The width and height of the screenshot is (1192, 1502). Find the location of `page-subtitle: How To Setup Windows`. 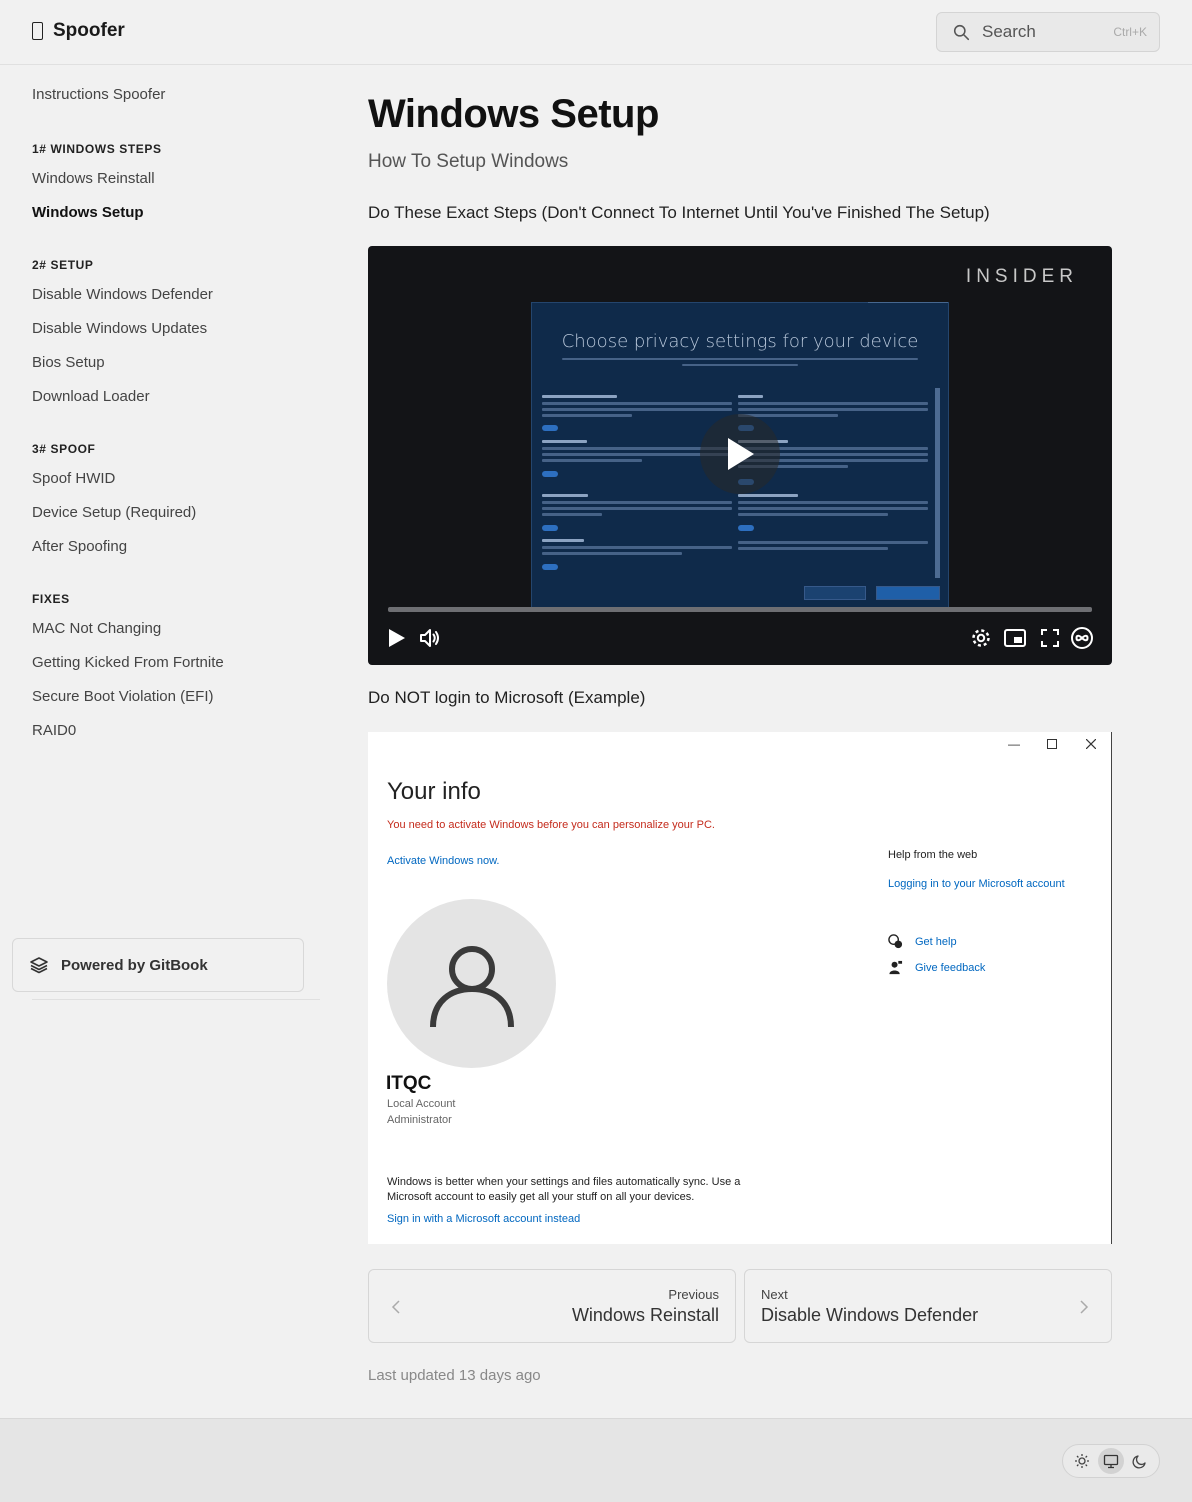

page-subtitle: How To Setup Windows is located at coordinates (468, 161).